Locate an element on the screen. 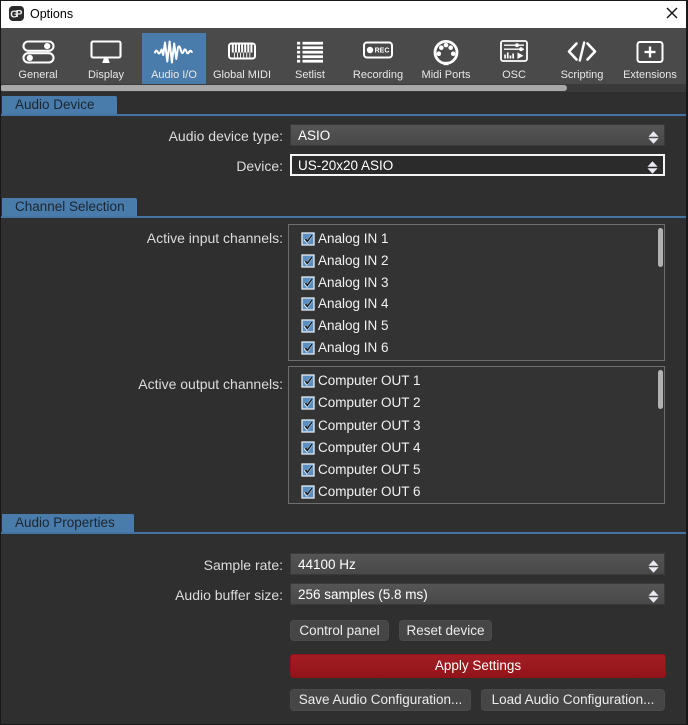 The height and width of the screenshot is (725, 688). svg-text: REC is located at coordinates (382, 50).